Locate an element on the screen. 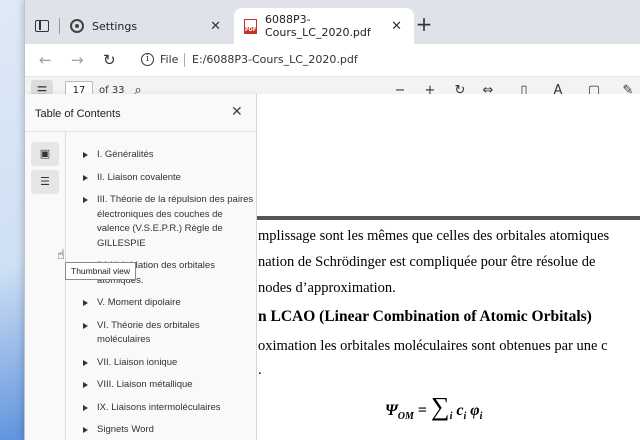 This screenshot has width=640, height=440. address-bar: ← → ↻ i File E:/6088P3-Cours_LC_2020.pdf is located at coordinates (332, 60).